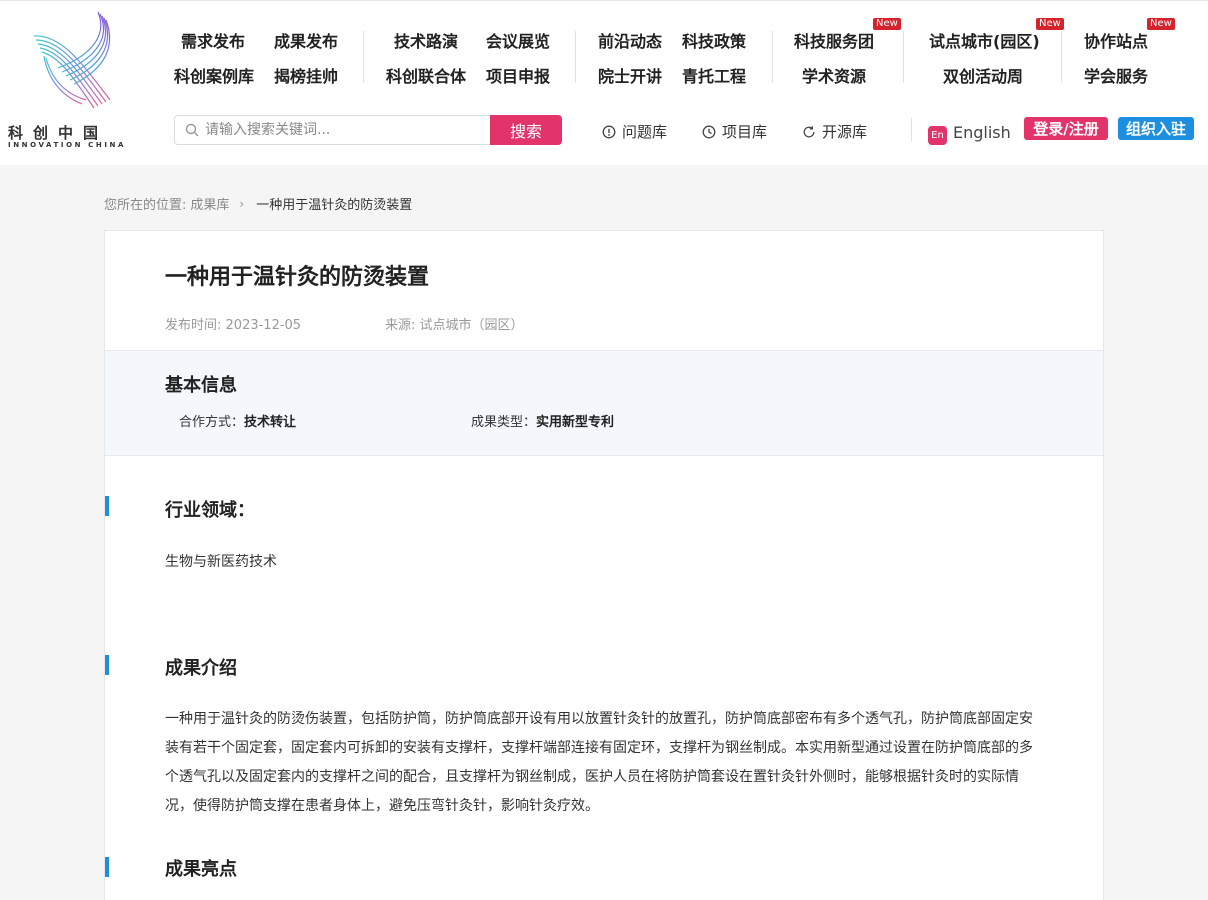  Describe the element at coordinates (471, 325) in the screenshot. I see `source-value: 试点城市（园区）` at that location.